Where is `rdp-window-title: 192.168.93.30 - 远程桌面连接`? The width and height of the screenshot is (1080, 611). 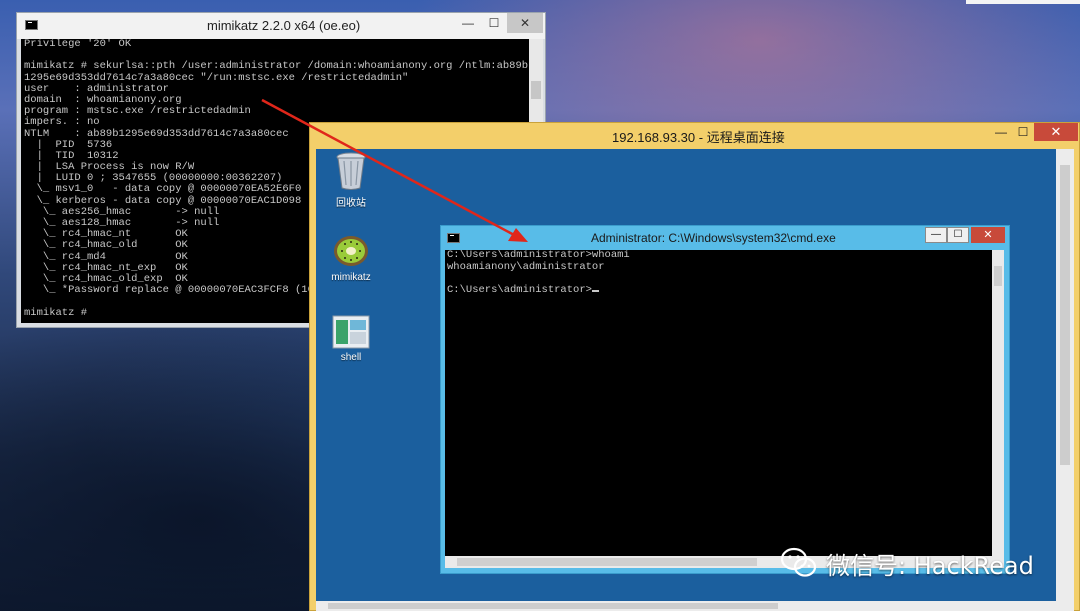 rdp-window-title: 192.168.93.30 - 远程桌面连接 is located at coordinates (698, 137).